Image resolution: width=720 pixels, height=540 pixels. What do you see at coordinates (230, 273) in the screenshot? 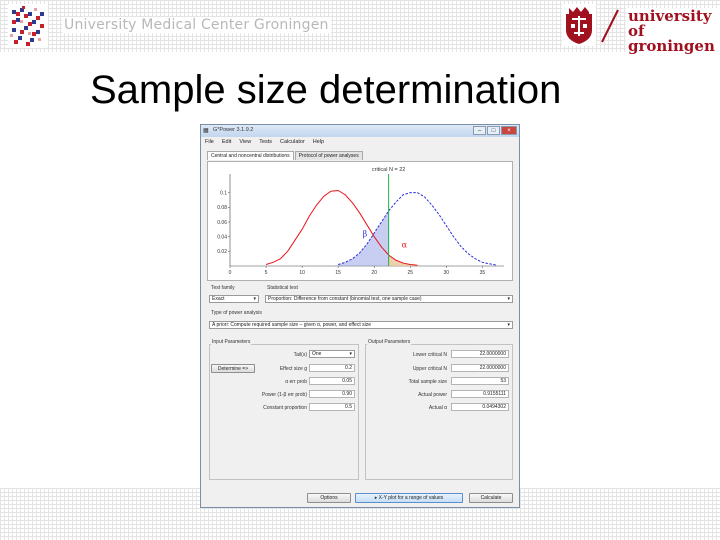
I see `x-tick-label: 0` at bounding box center [230, 273].